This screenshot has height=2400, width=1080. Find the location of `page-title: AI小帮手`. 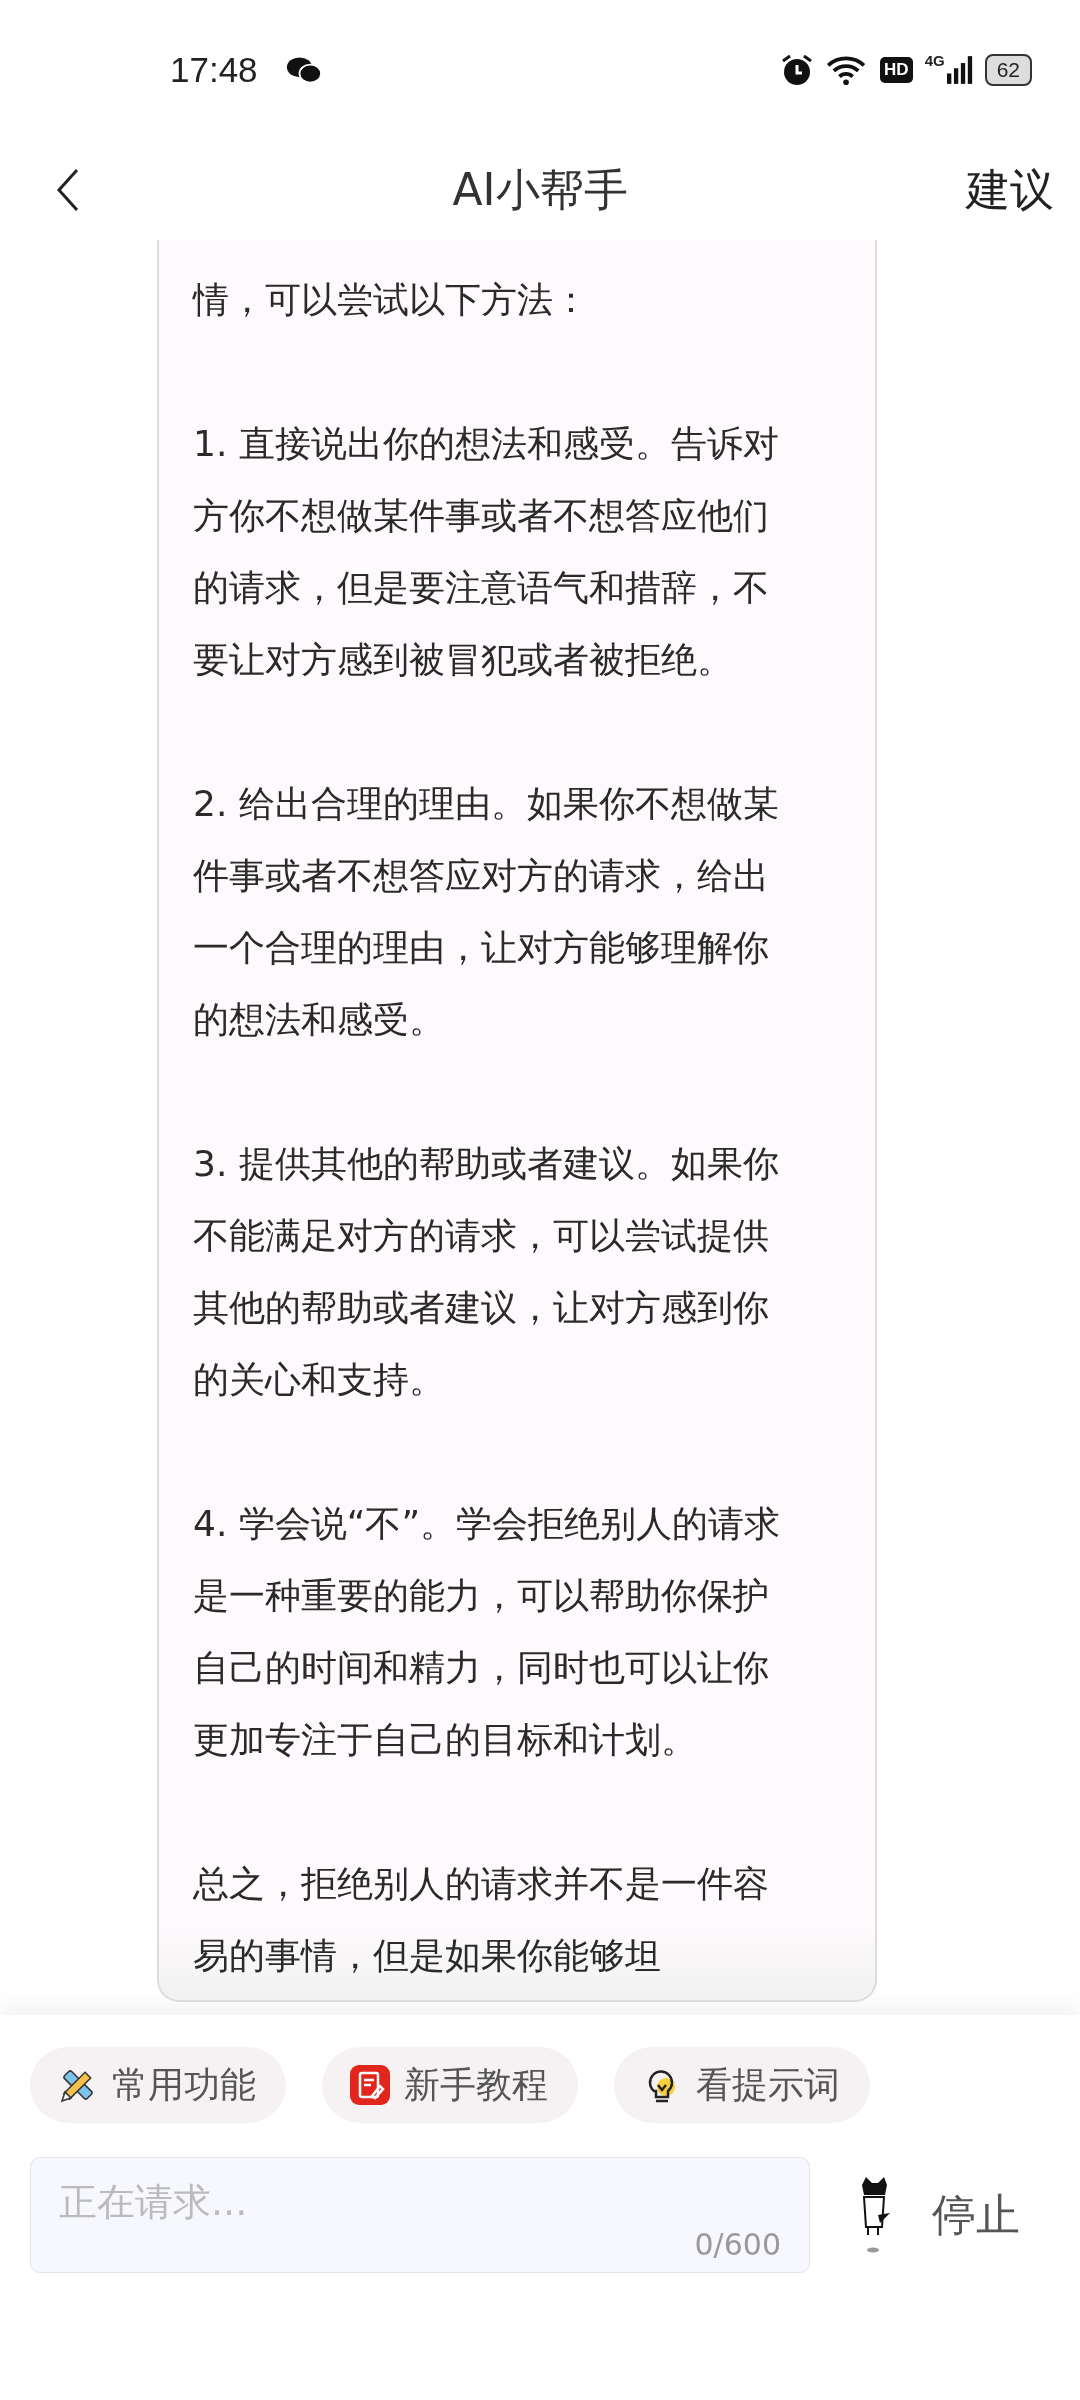

page-title: AI小帮手 is located at coordinates (540, 189).